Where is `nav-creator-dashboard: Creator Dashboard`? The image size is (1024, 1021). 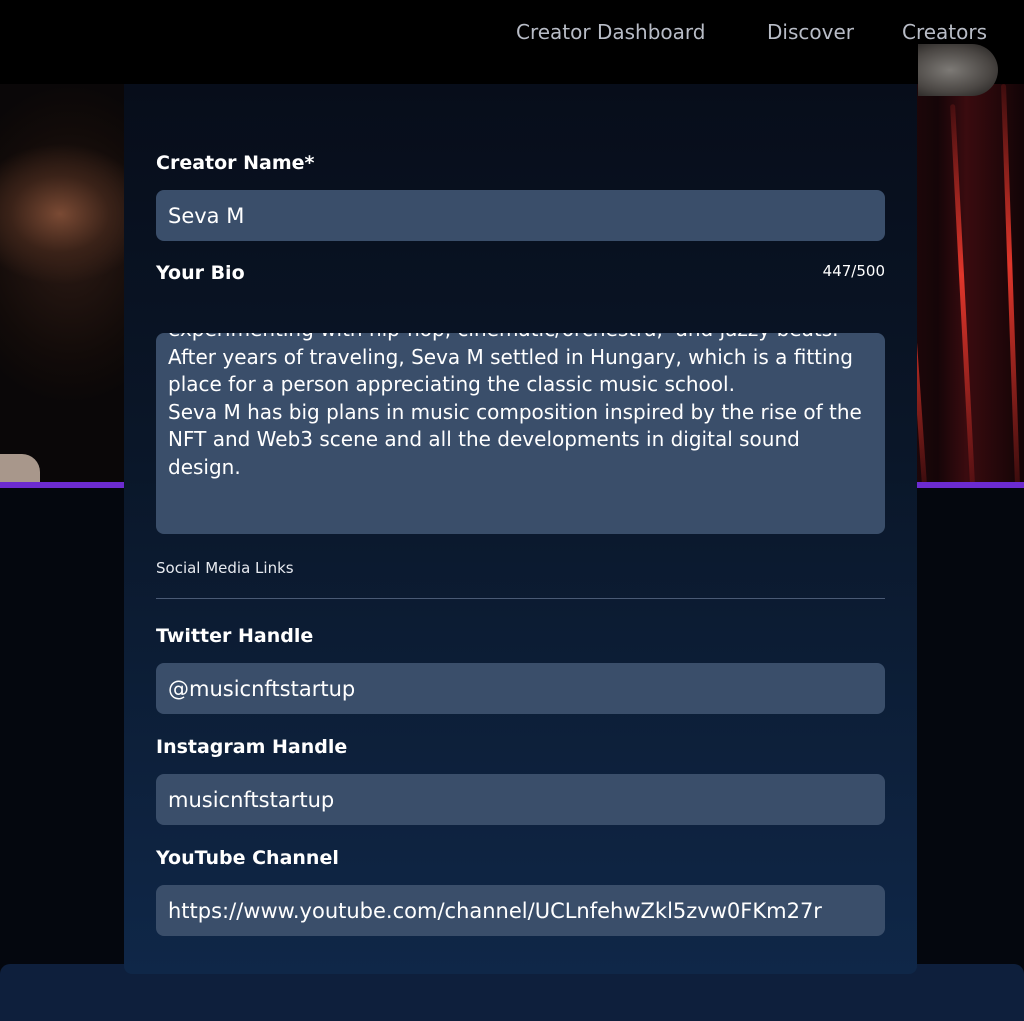 nav-creator-dashboard: Creator Dashboard is located at coordinates (610, 32).